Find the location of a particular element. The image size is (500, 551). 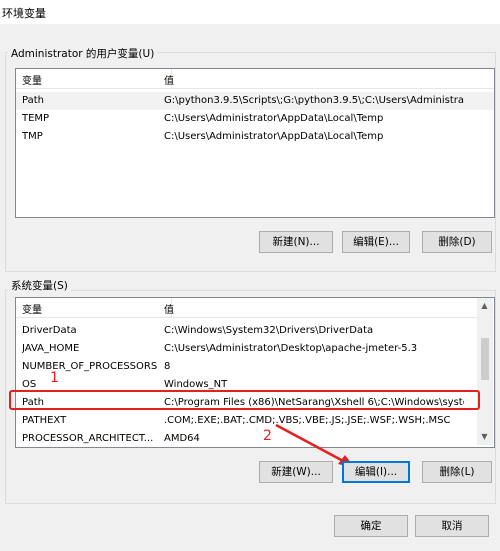

ok-button: 确定 is located at coordinates (371, 526).